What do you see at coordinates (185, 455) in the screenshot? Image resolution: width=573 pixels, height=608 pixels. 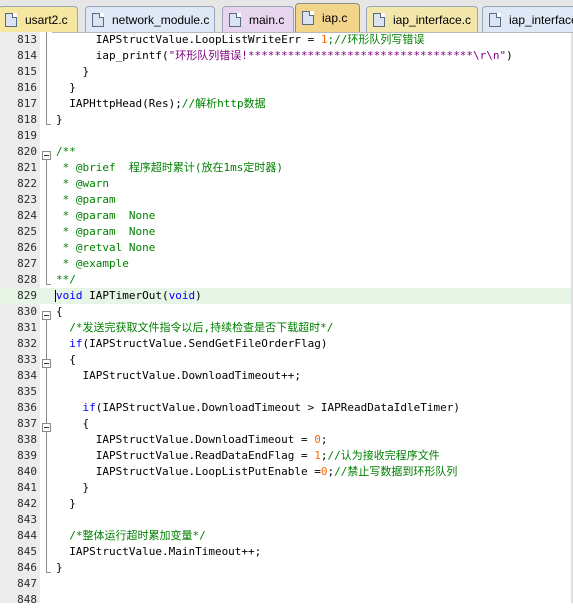 I see `code-token-text: IAPStructValue.ReadDataEndFlag =` at bounding box center [185, 455].